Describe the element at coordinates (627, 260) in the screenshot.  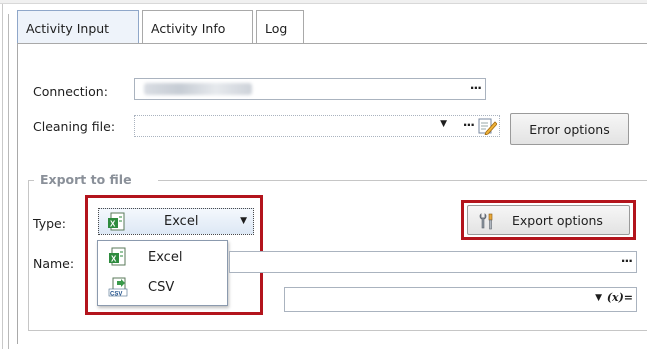
I see `name-browse-button: ···` at that location.